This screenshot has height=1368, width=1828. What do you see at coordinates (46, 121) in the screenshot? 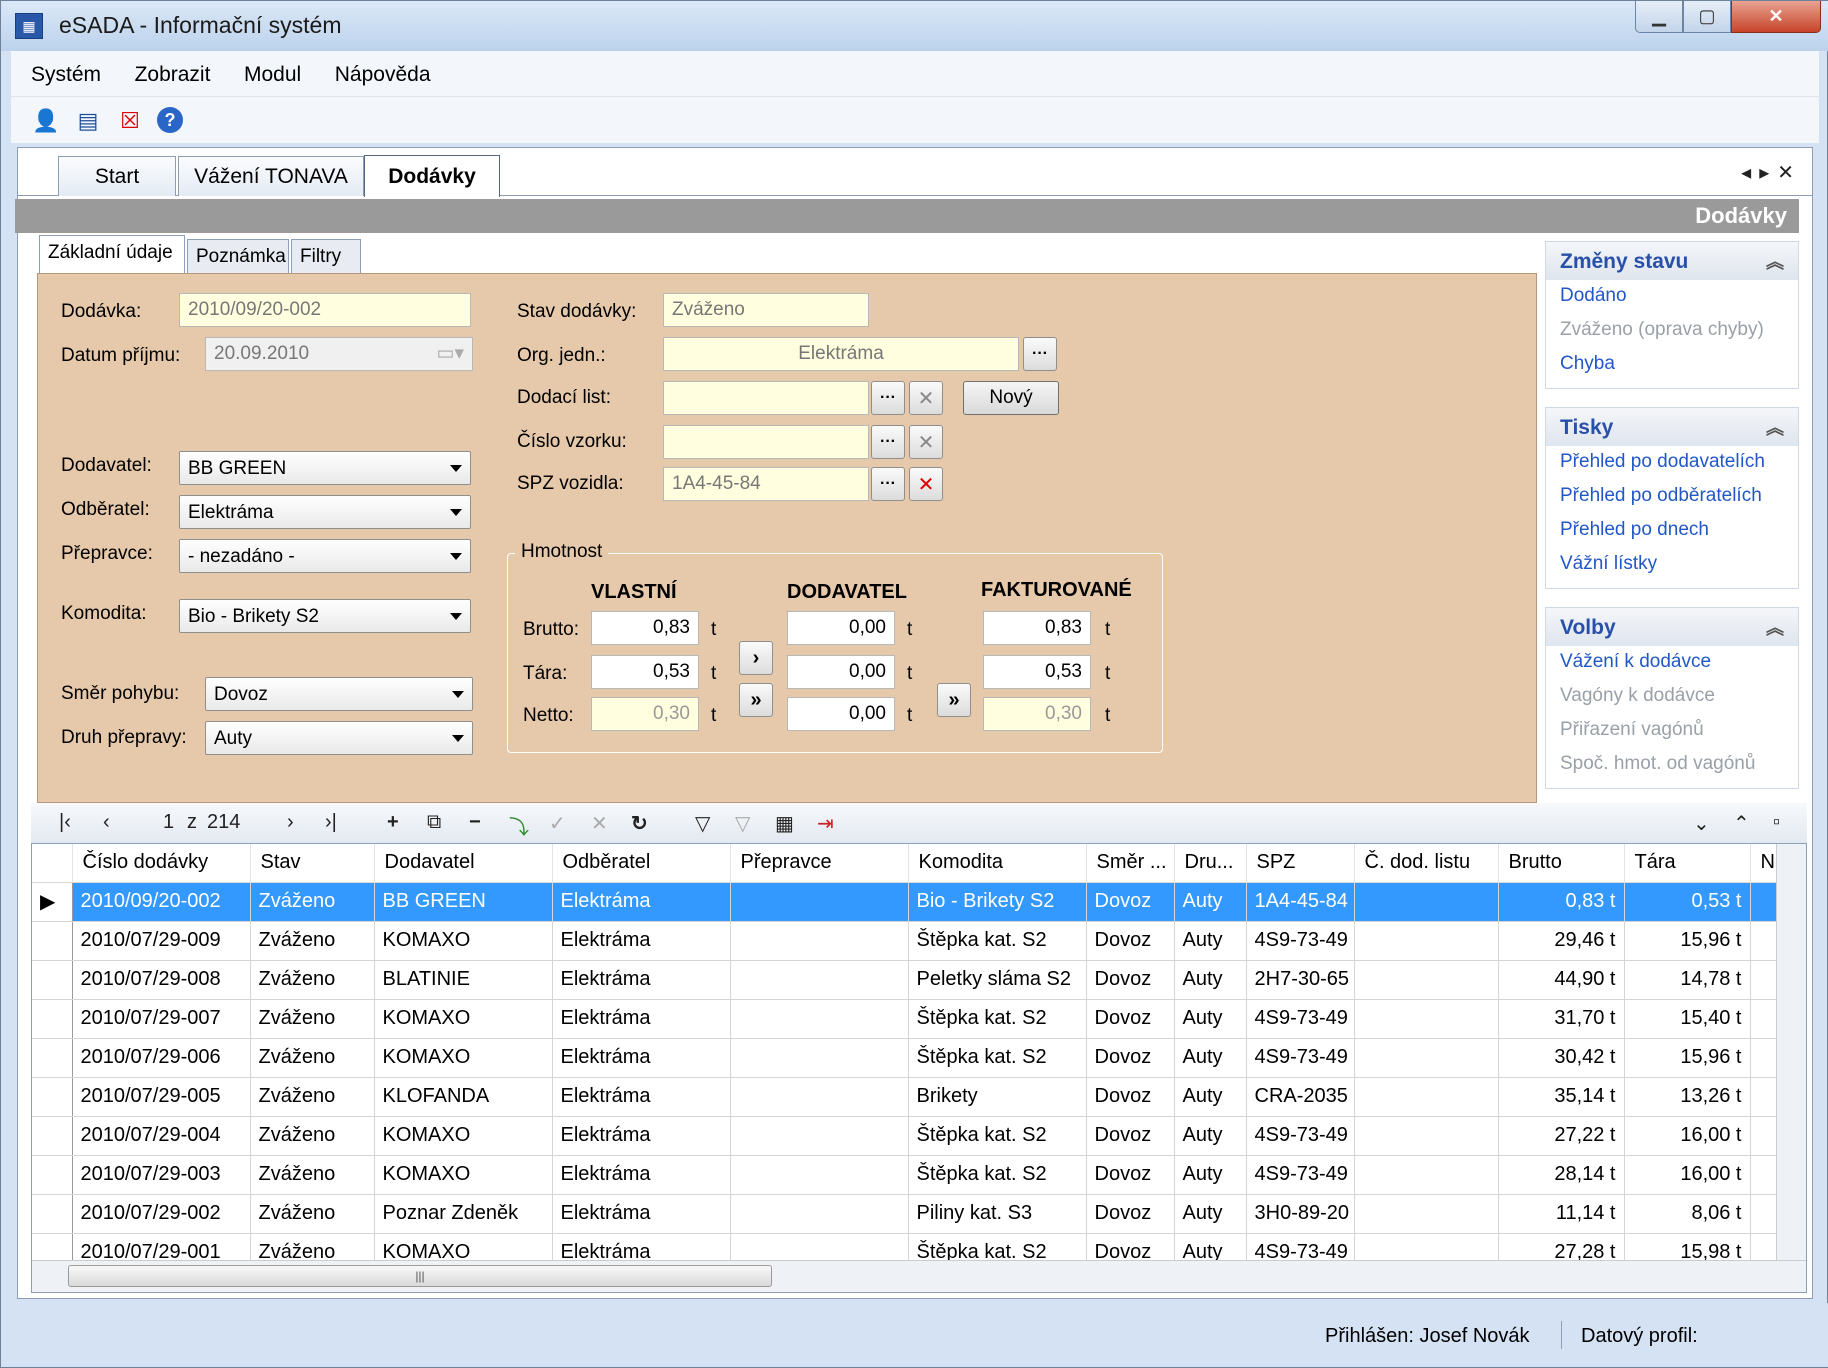
I see `user-lock-icon: 👤` at bounding box center [46, 121].